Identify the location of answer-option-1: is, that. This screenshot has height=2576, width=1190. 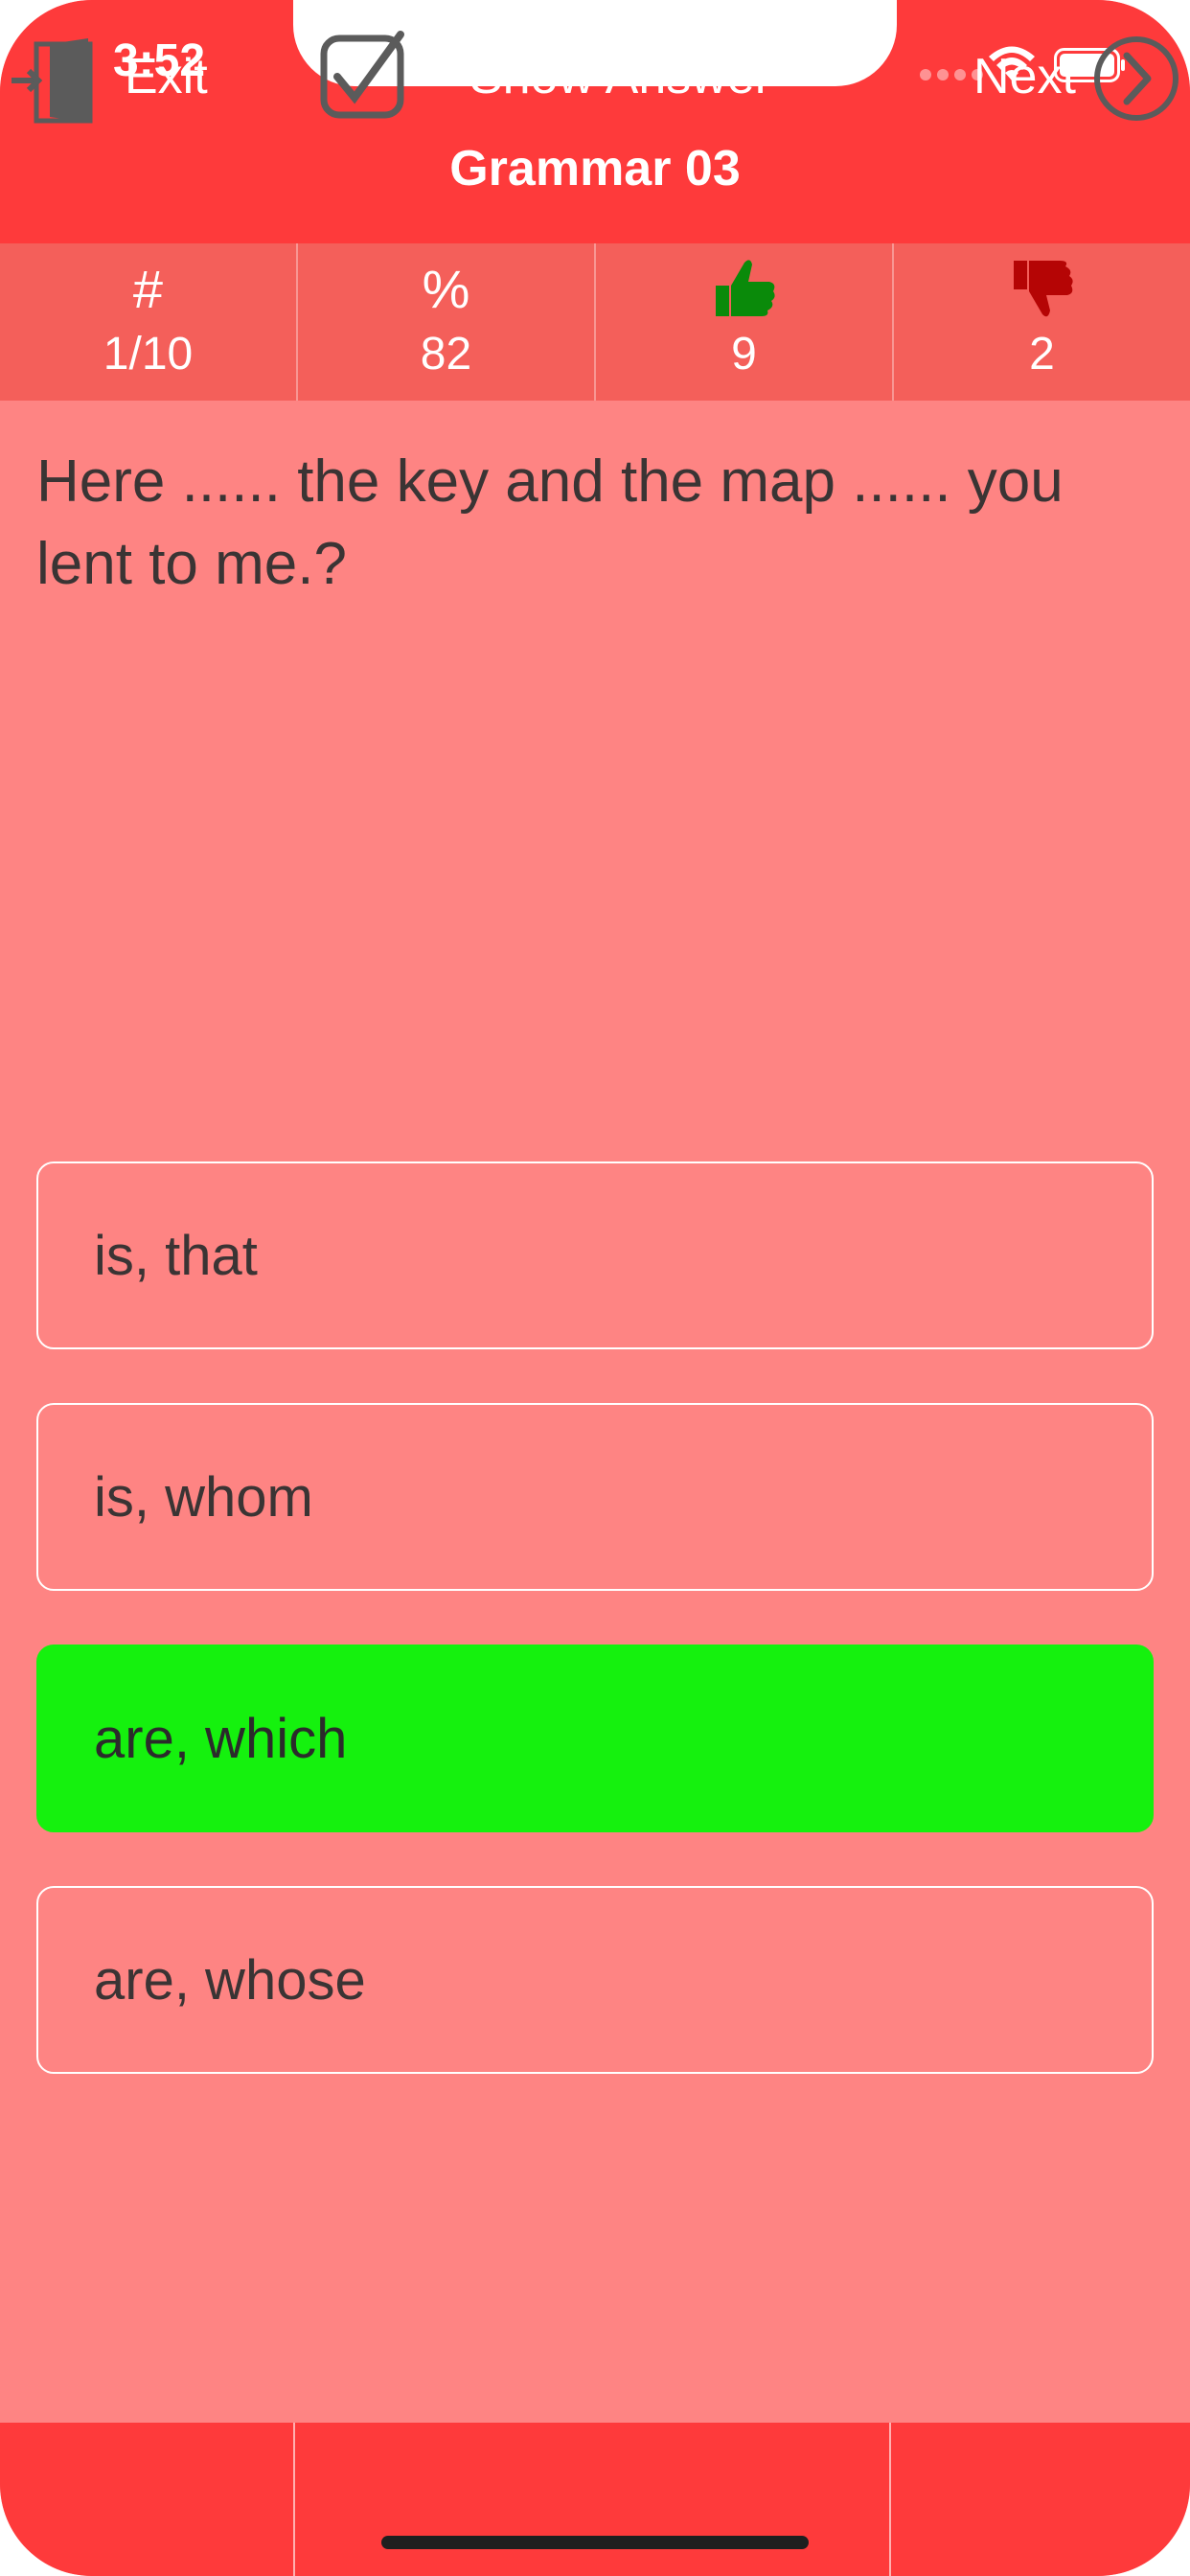
(595, 1255).